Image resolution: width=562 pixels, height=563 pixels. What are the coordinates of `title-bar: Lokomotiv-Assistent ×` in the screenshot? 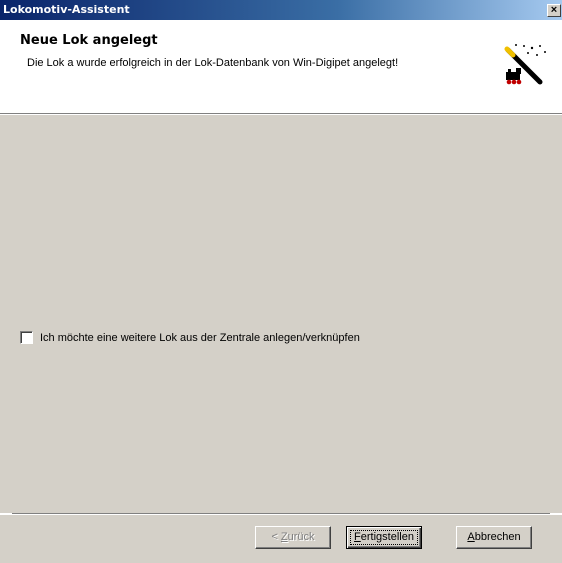 It's located at (281, 10).